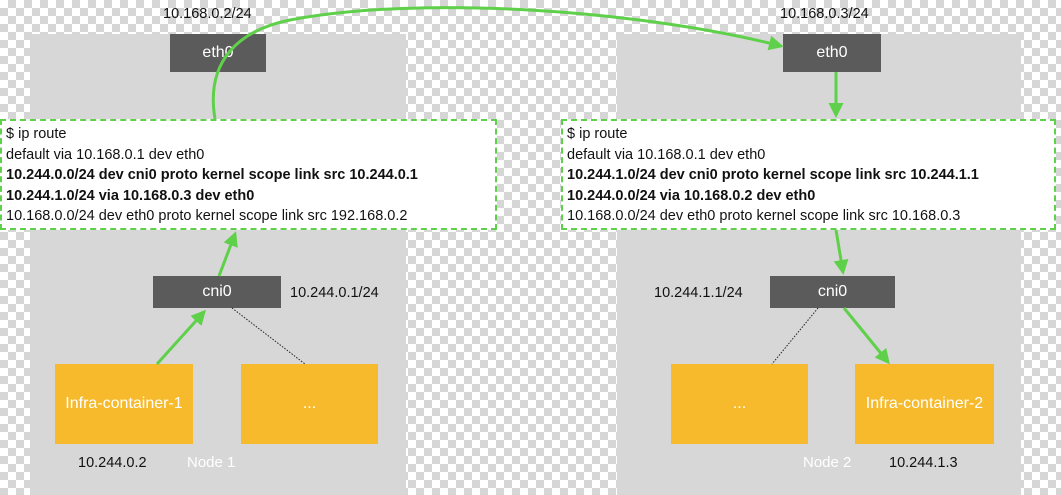  What do you see at coordinates (181, 337) in the screenshot?
I see `arrow-container1-to-cni0` at bounding box center [181, 337].